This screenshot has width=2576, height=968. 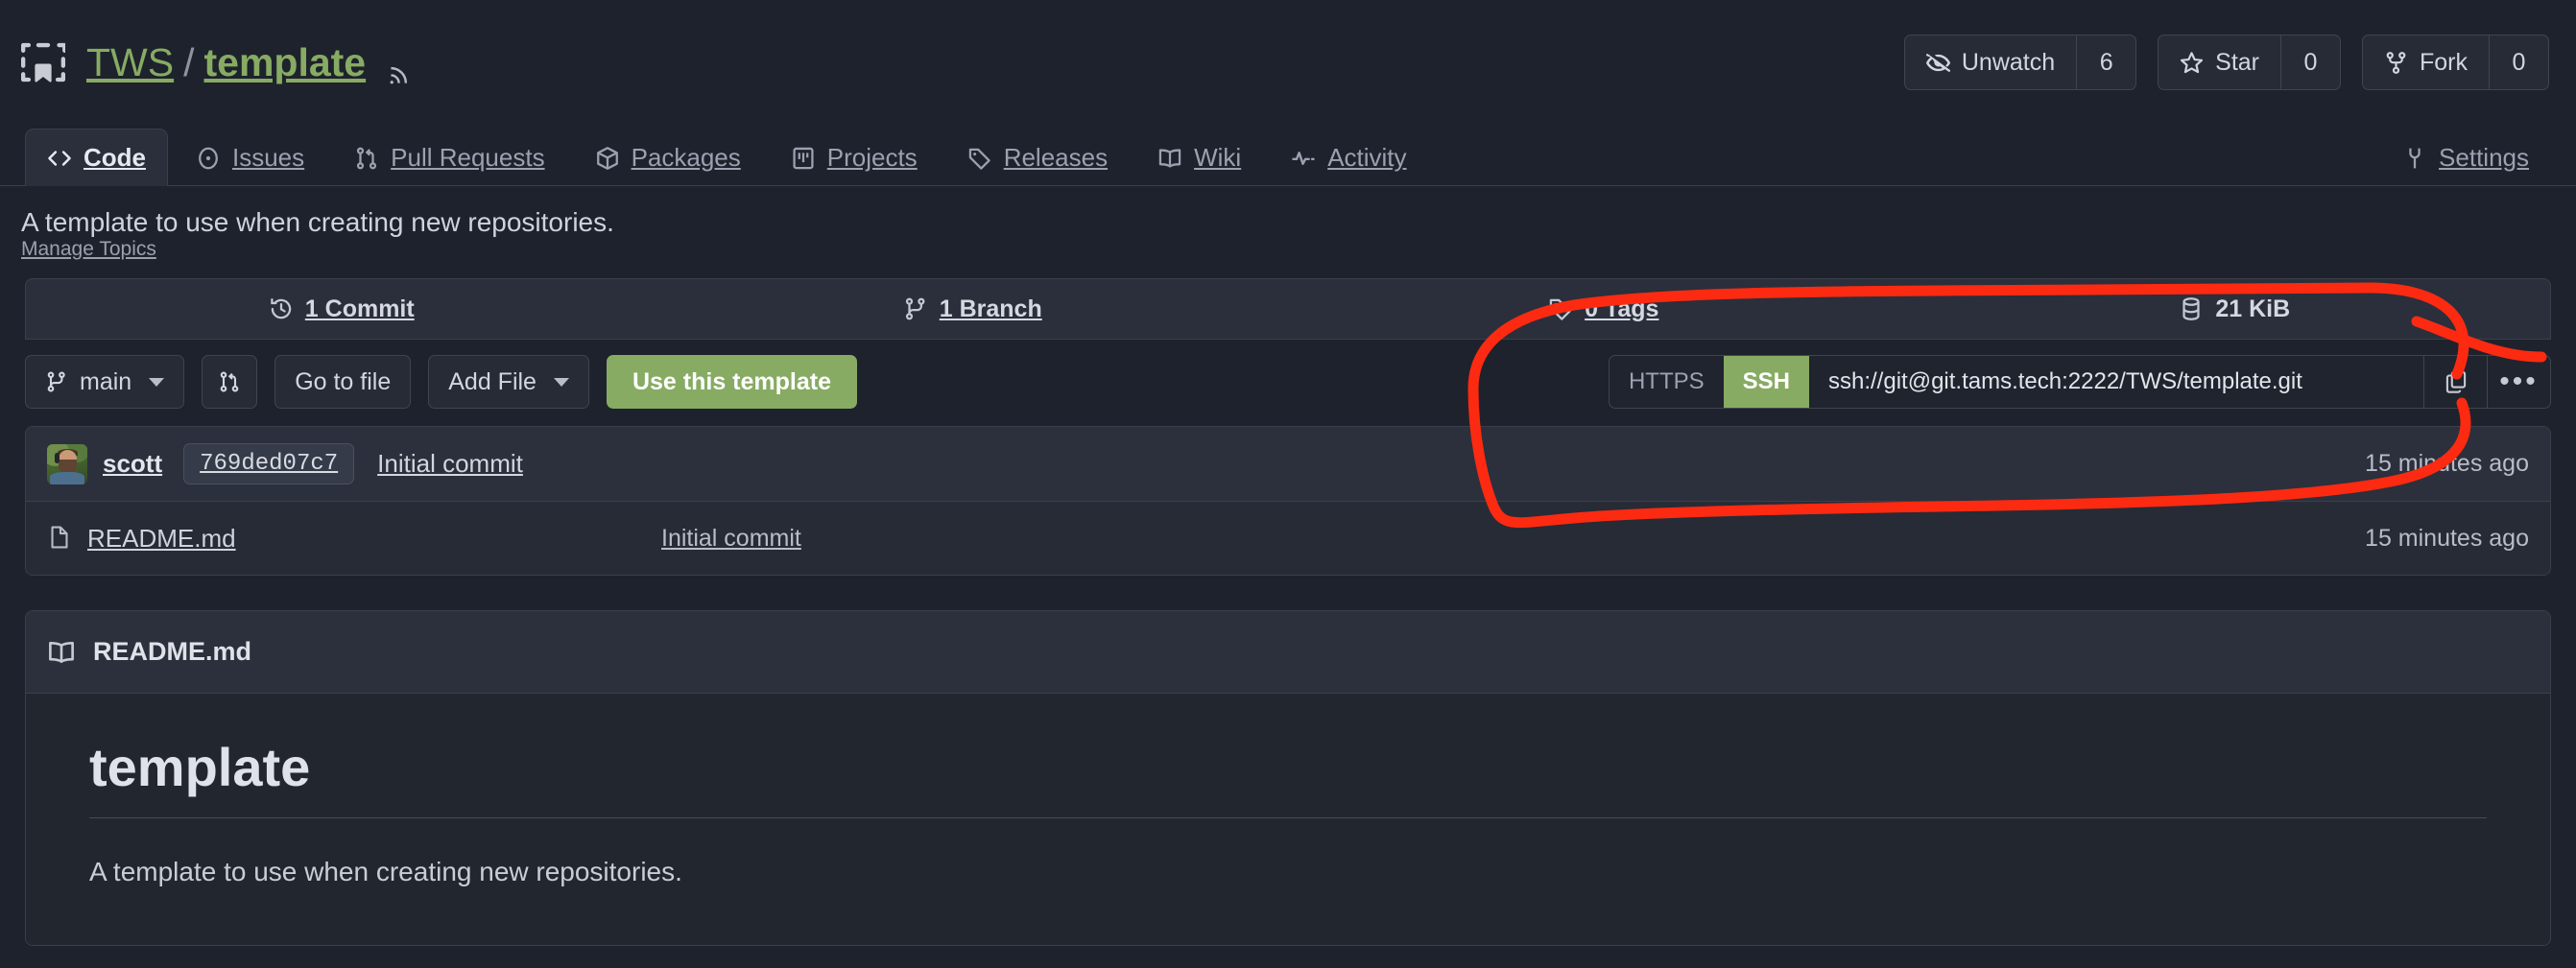 I want to click on kebab-menu-icon: •••, so click(x=2519, y=382).